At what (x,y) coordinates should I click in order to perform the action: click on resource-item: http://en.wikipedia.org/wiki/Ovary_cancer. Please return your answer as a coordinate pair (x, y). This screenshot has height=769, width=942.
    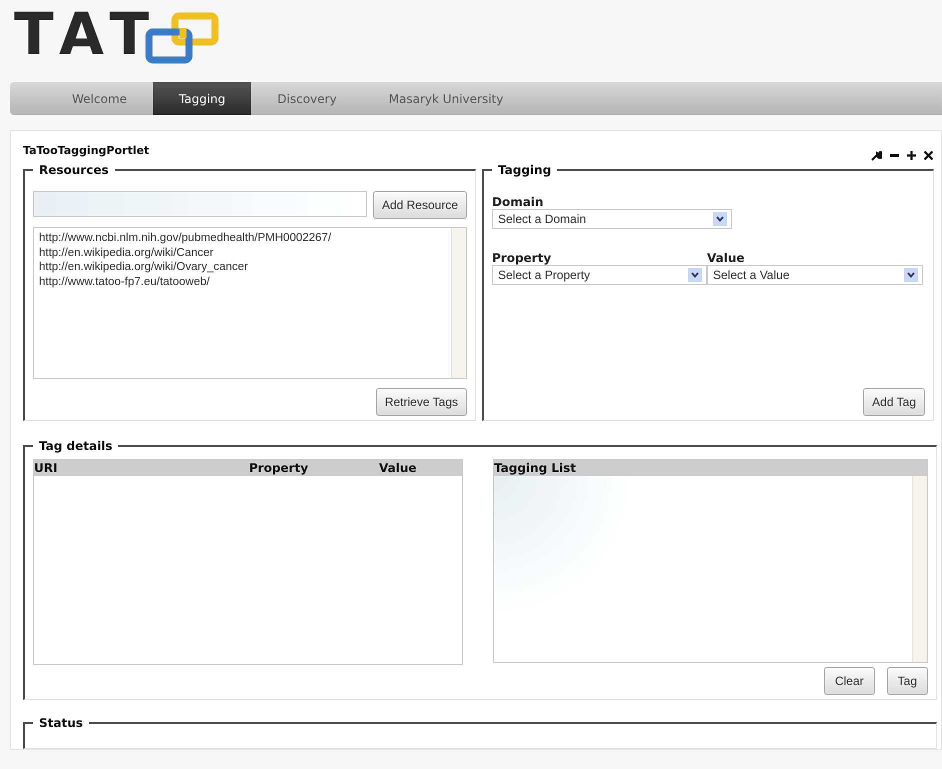
    Looking at the image, I should click on (242, 267).